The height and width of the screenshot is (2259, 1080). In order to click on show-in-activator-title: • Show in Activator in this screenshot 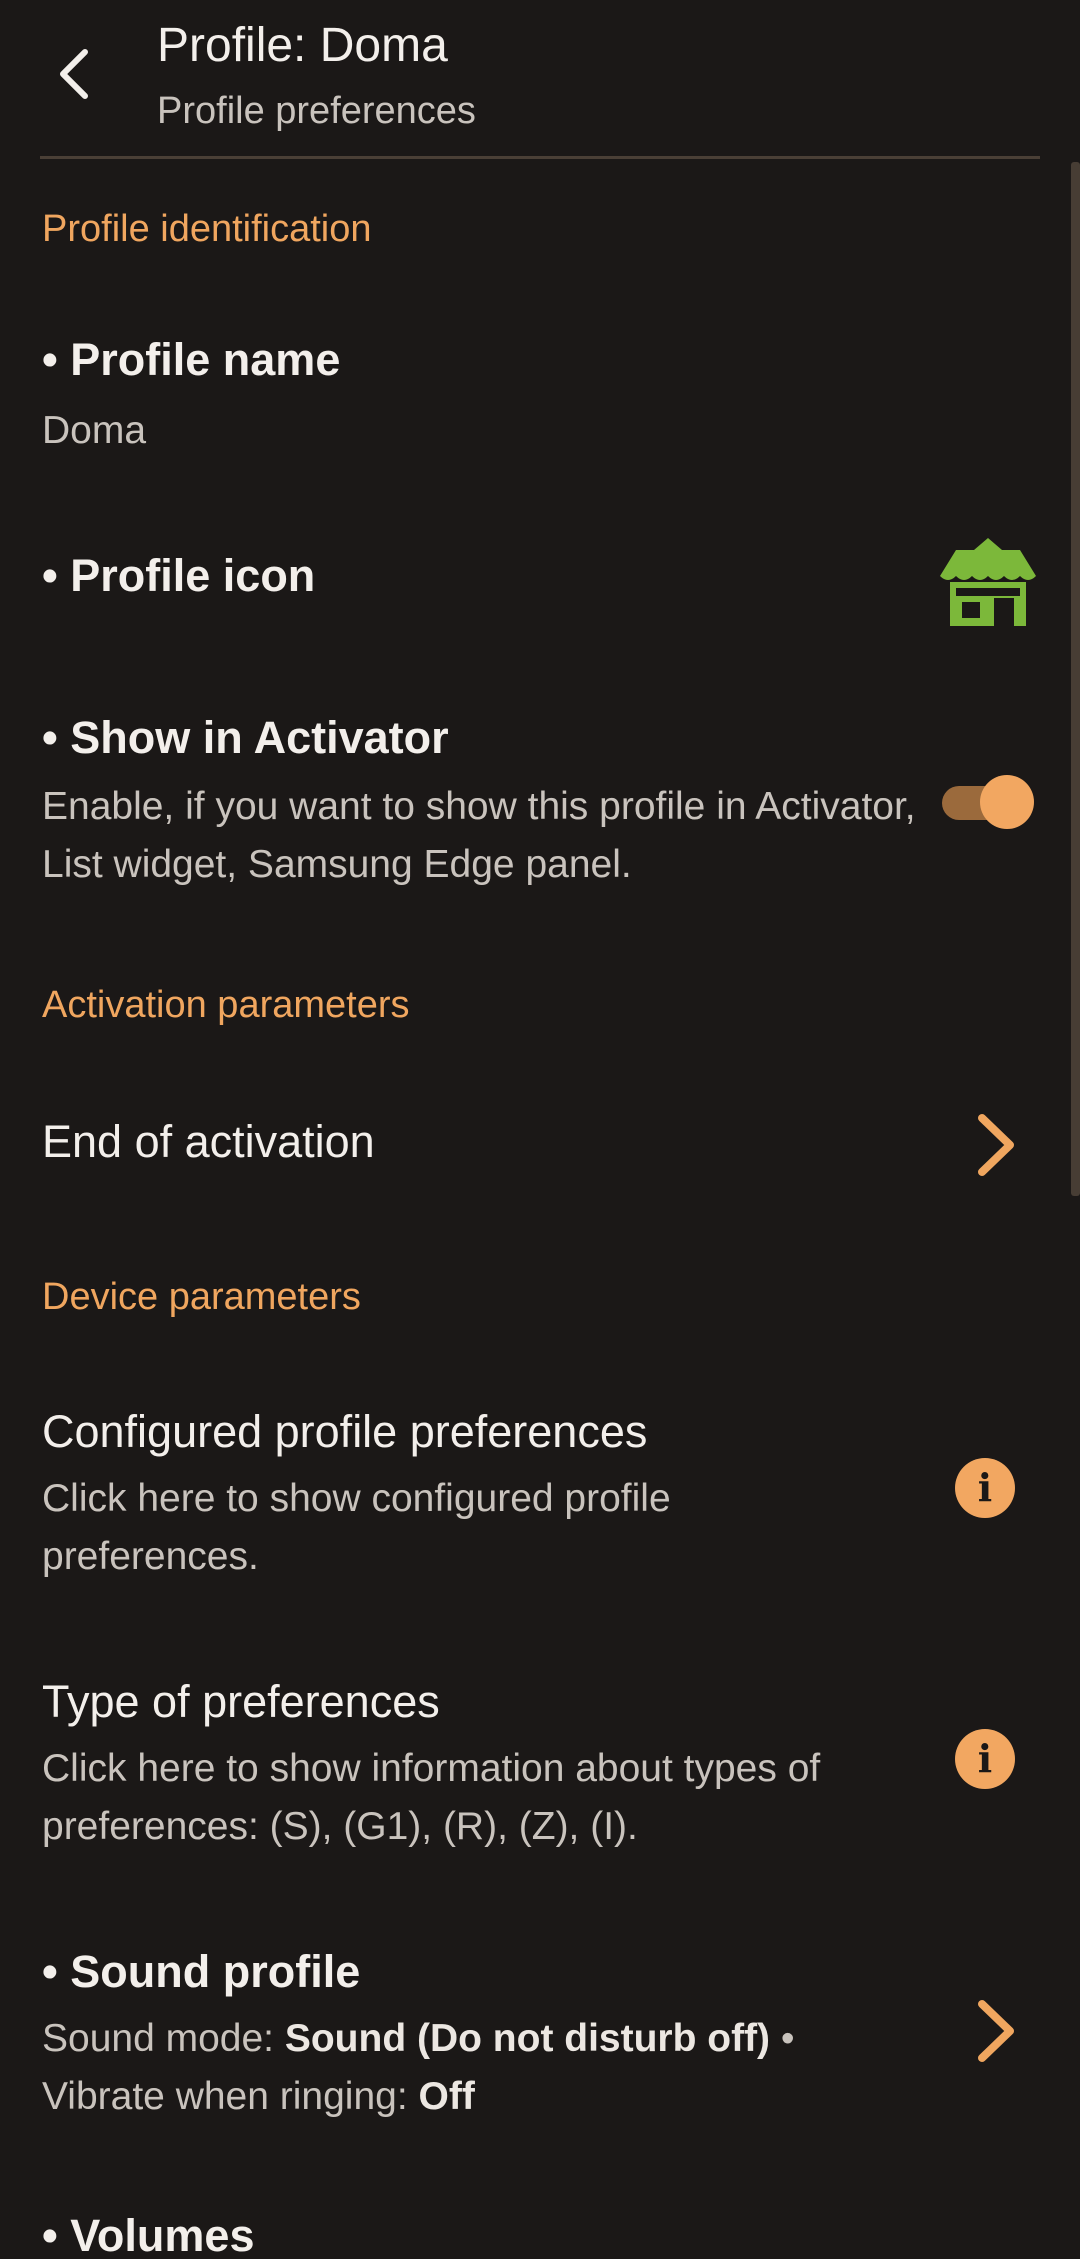, I will do `click(245, 737)`.